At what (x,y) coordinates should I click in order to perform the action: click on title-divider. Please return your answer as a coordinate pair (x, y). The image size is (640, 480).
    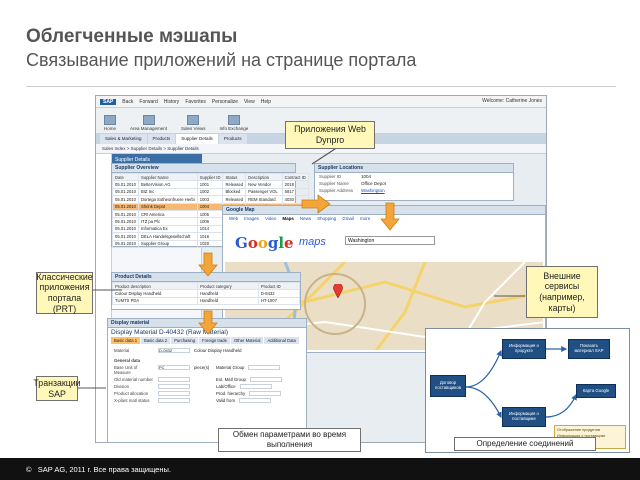
    Looking at the image, I should click on (321, 86).